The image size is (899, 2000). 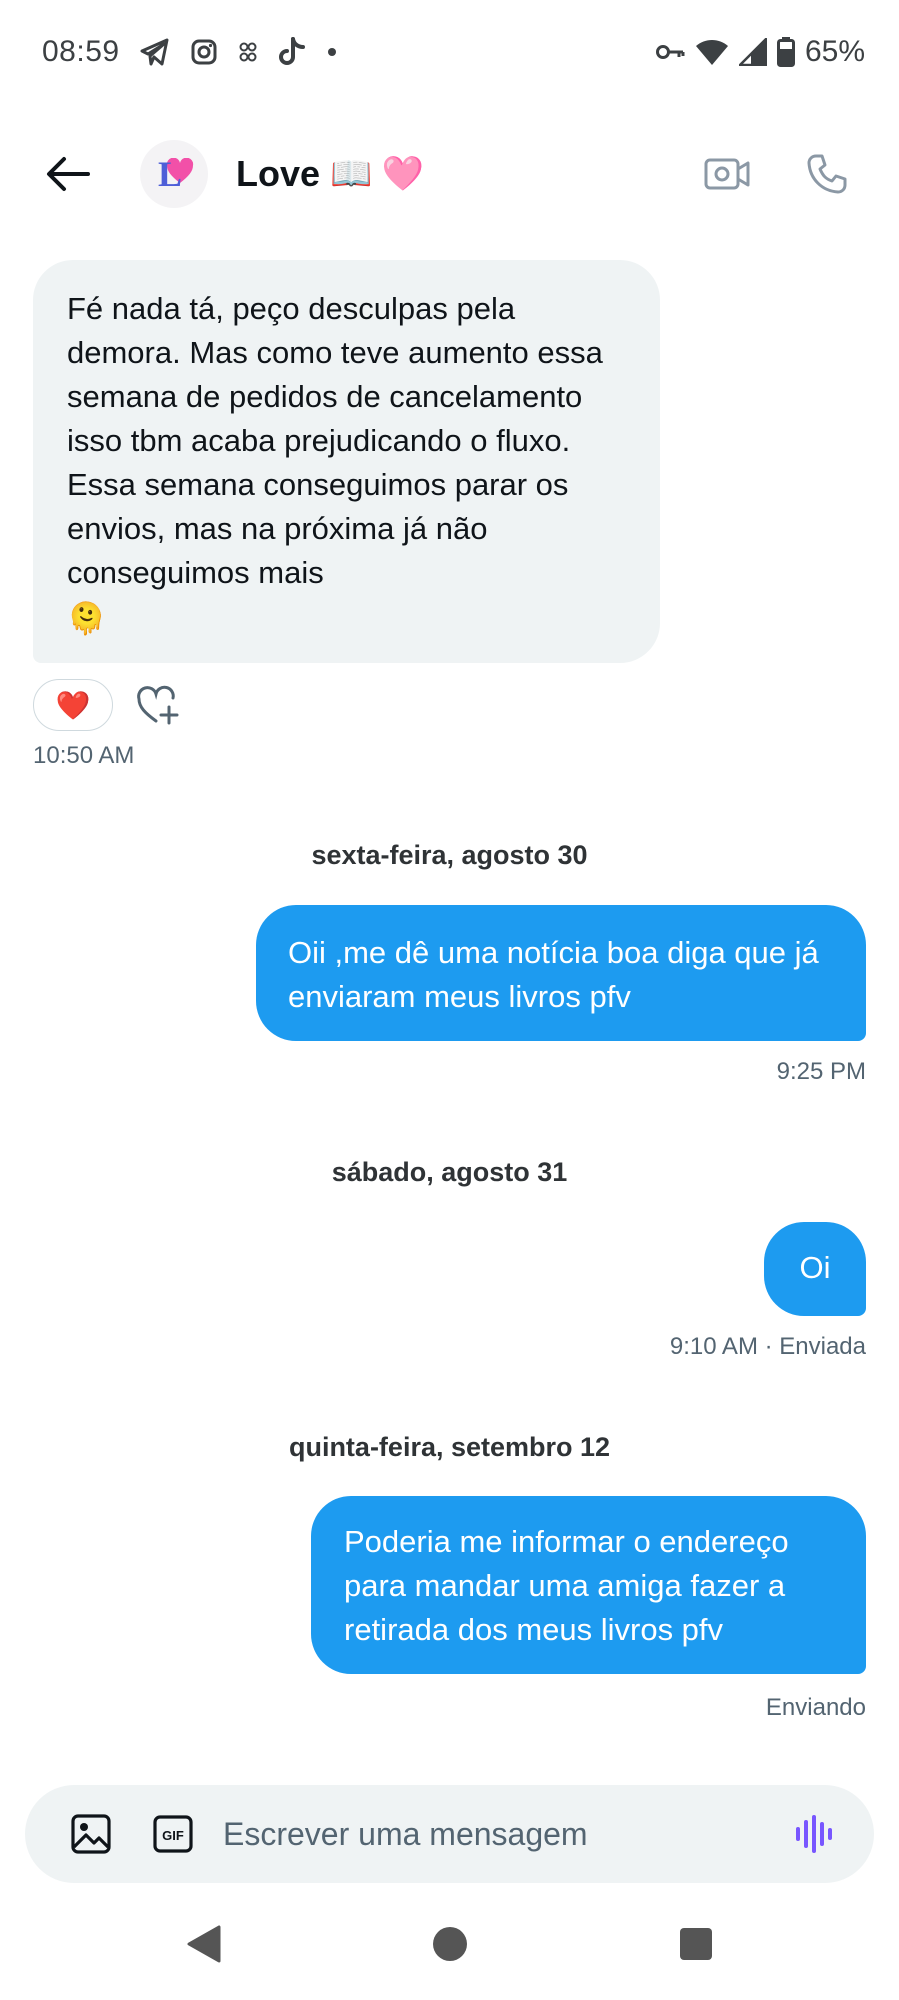 I want to click on video-call-icon, so click(x=727, y=174).